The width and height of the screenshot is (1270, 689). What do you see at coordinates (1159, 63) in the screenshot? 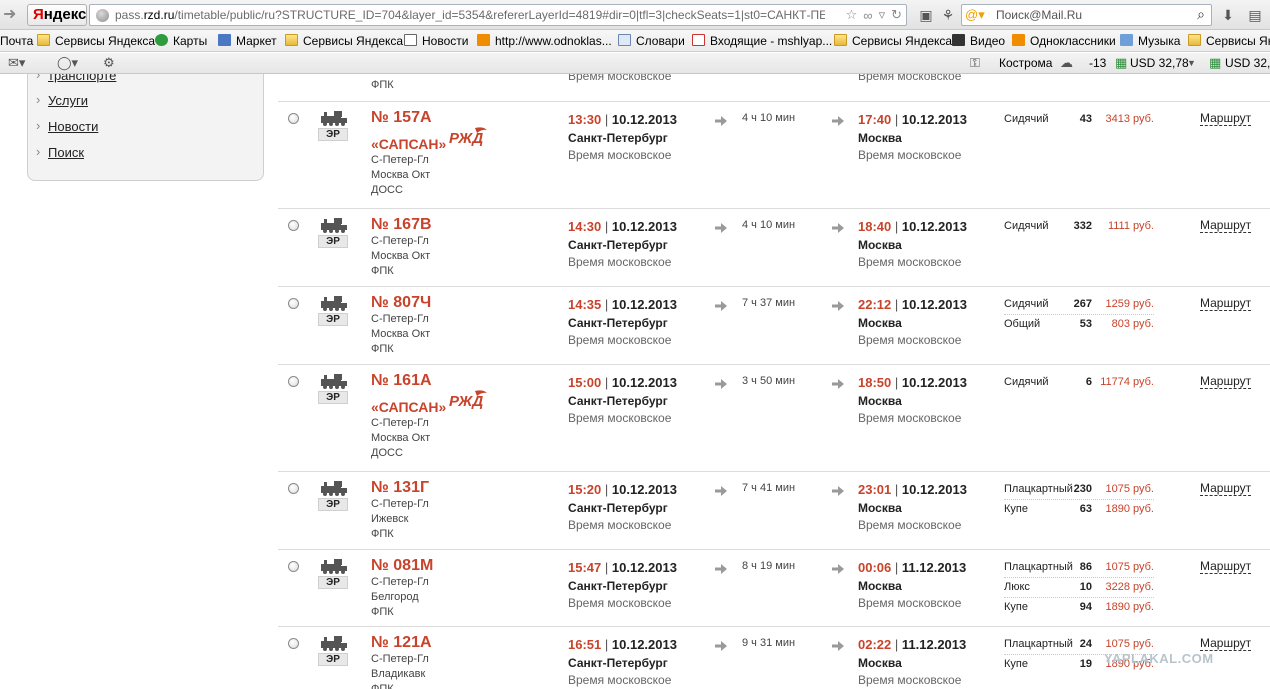
I see `usd-rate: USD 32,78` at bounding box center [1159, 63].